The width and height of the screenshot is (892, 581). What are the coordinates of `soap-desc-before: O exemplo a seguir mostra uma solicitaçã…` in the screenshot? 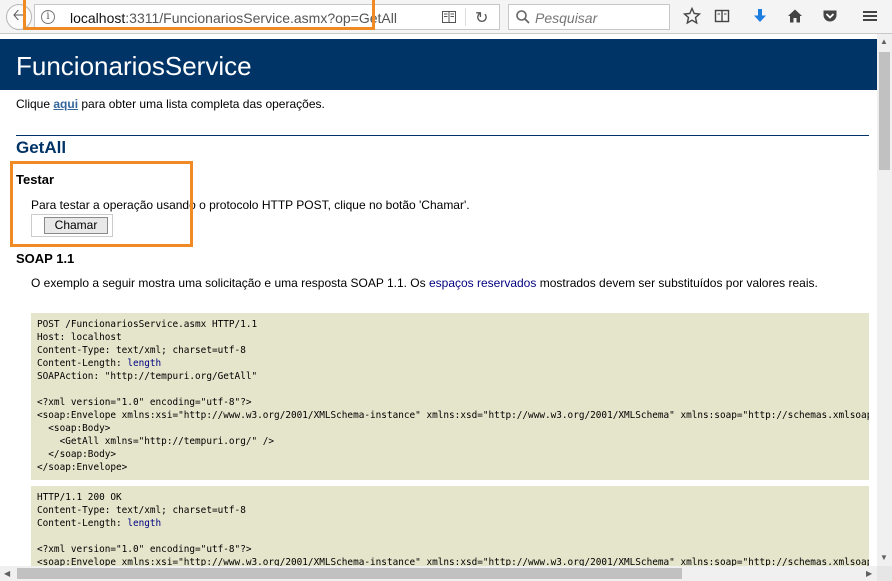 It's located at (230, 283).